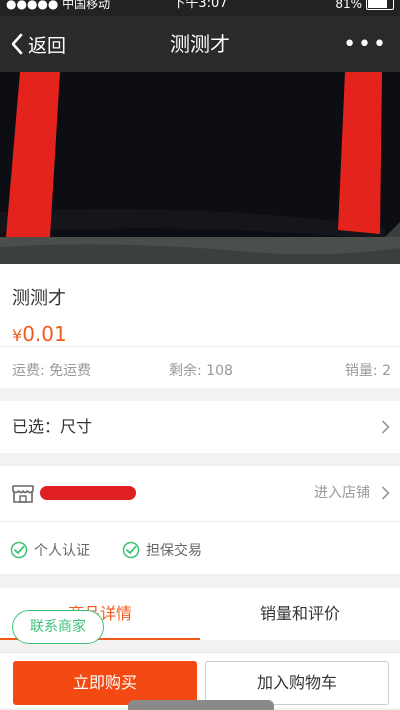  What do you see at coordinates (58, 627) in the screenshot?
I see `contact-seller-button: 联系商家` at bounding box center [58, 627].